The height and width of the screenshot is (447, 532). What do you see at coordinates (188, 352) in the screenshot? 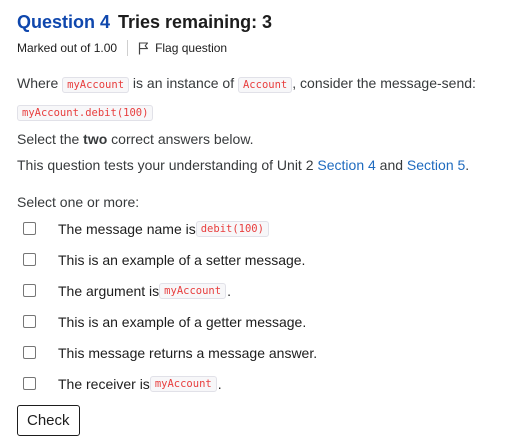
I see `answer-text: This message returns a message answer.` at bounding box center [188, 352].